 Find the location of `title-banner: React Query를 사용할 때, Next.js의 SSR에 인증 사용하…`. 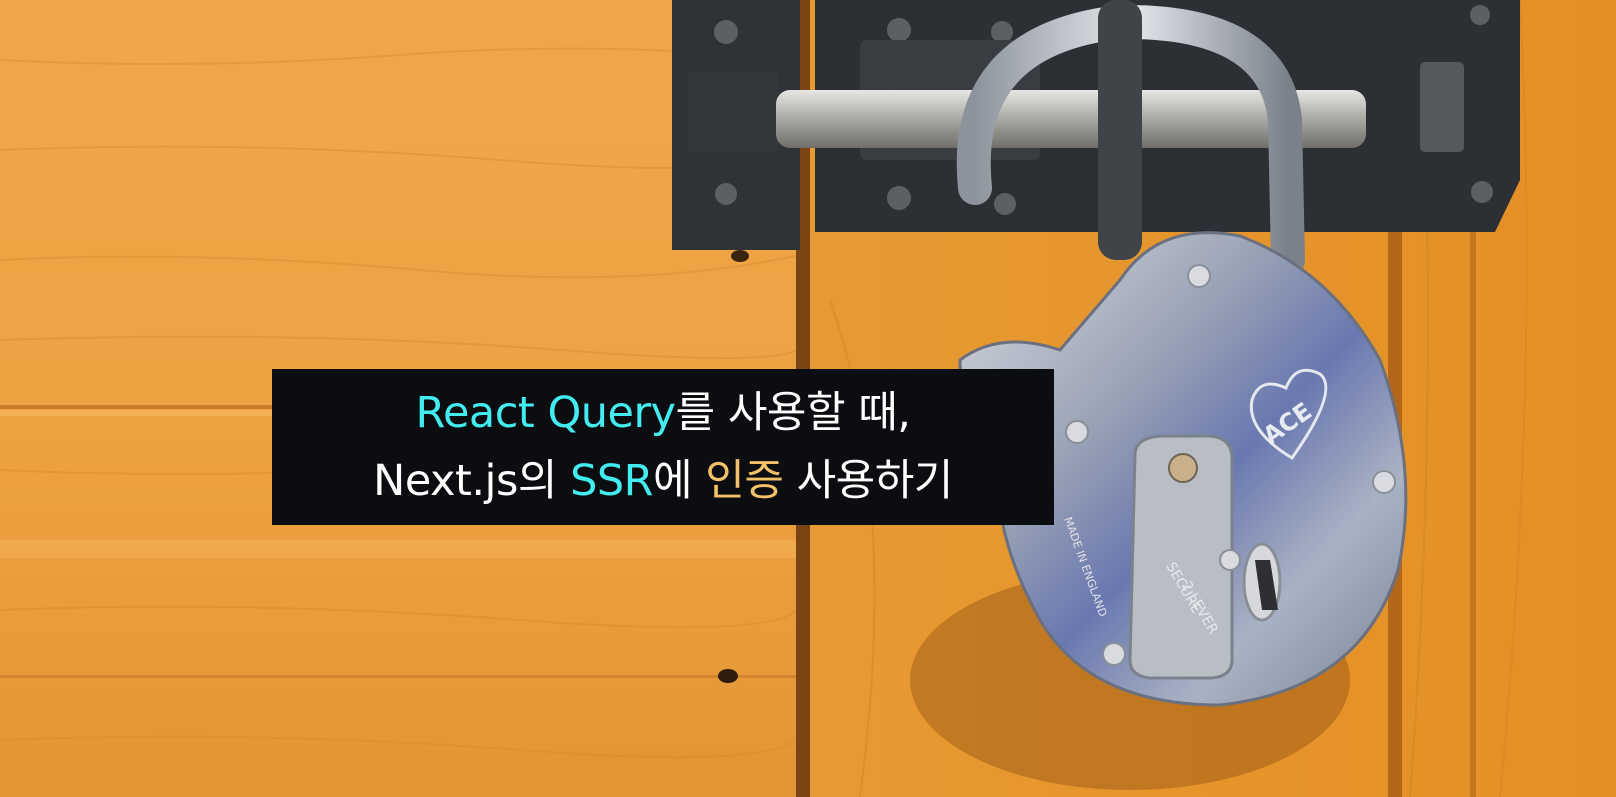

title-banner: React Query를 사용할 때, Next.js의 SSR에 인증 사용하… is located at coordinates (663, 447).